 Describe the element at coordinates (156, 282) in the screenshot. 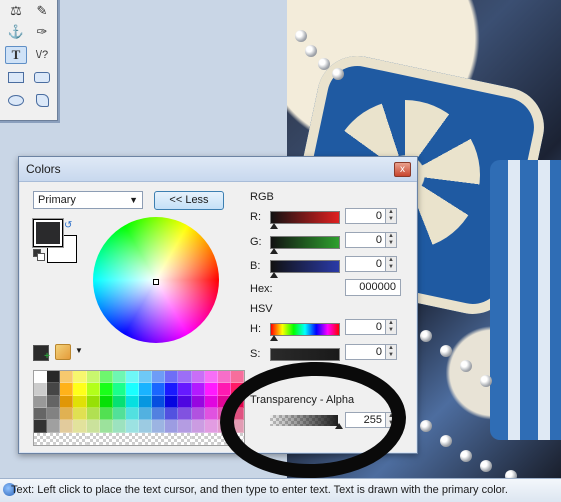

I see `color-wheel-cursor` at that location.